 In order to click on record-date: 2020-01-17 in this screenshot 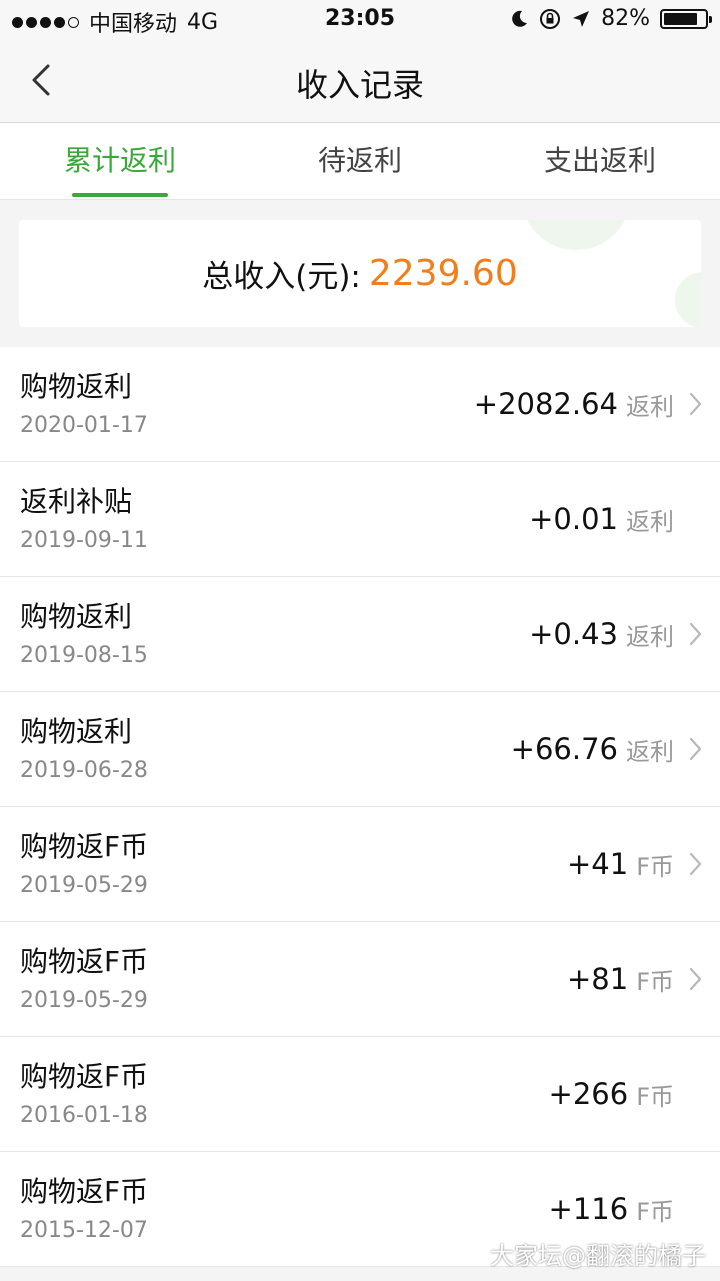, I will do `click(84, 425)`.